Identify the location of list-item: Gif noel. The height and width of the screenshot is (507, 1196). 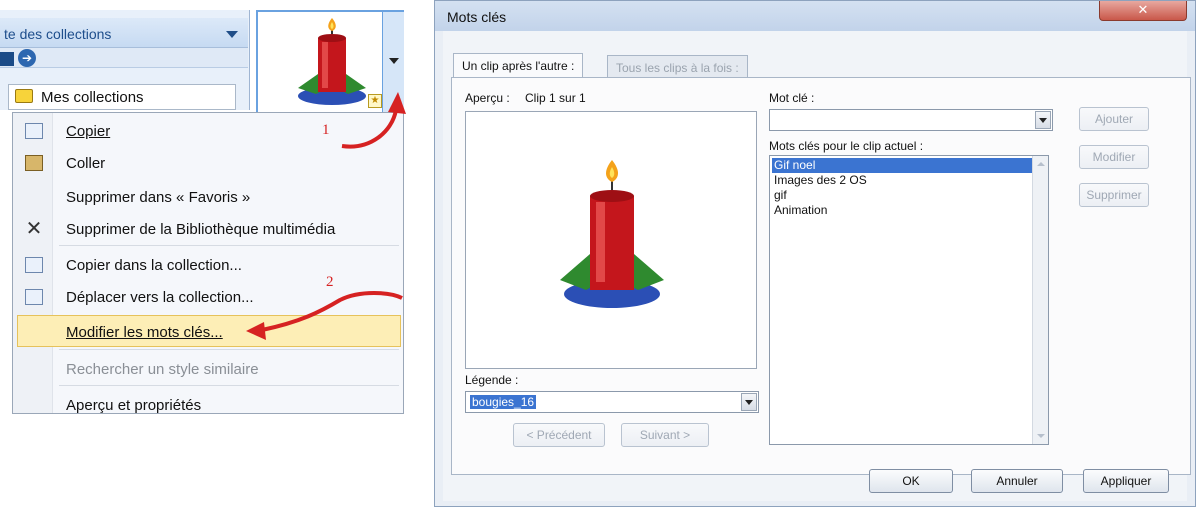
(903, 165).